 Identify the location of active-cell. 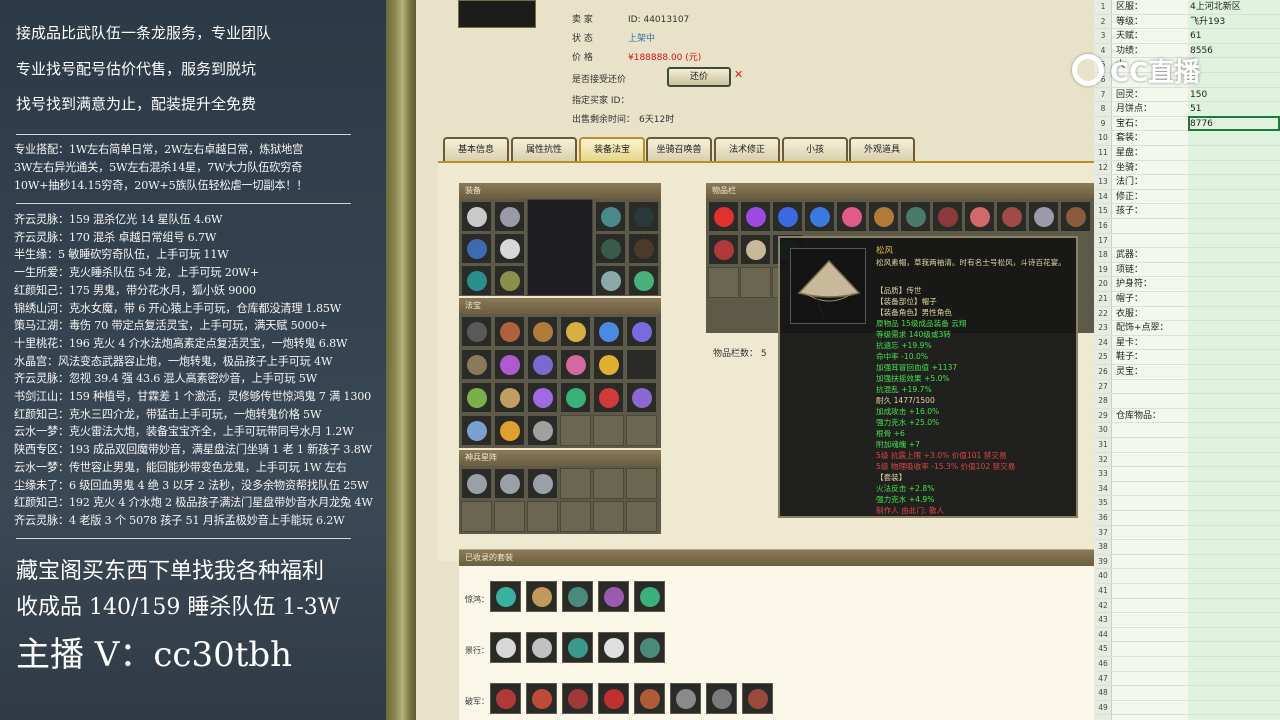
(1234, 123).